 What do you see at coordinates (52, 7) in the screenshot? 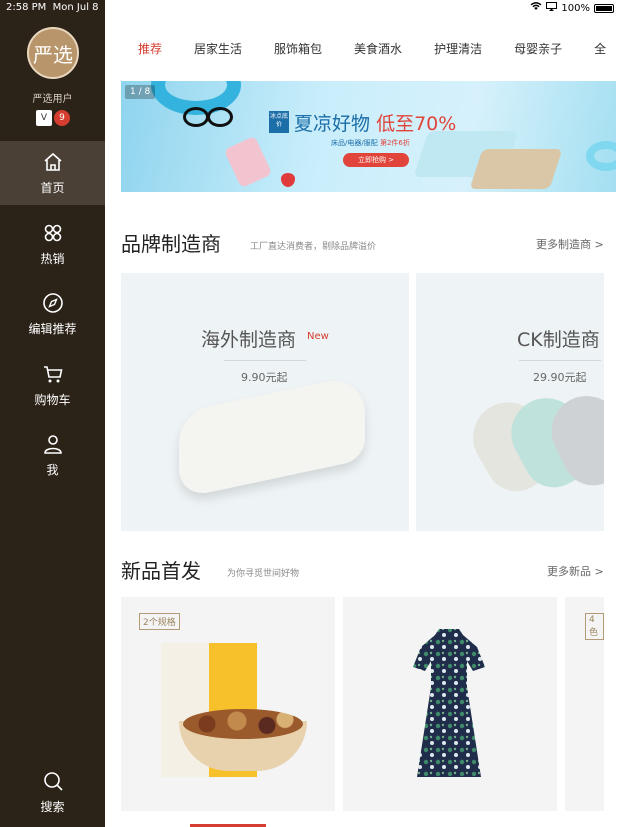
I see `status-time: 2:58 PM Mon Jul 8` at bounding box center [52, 7].